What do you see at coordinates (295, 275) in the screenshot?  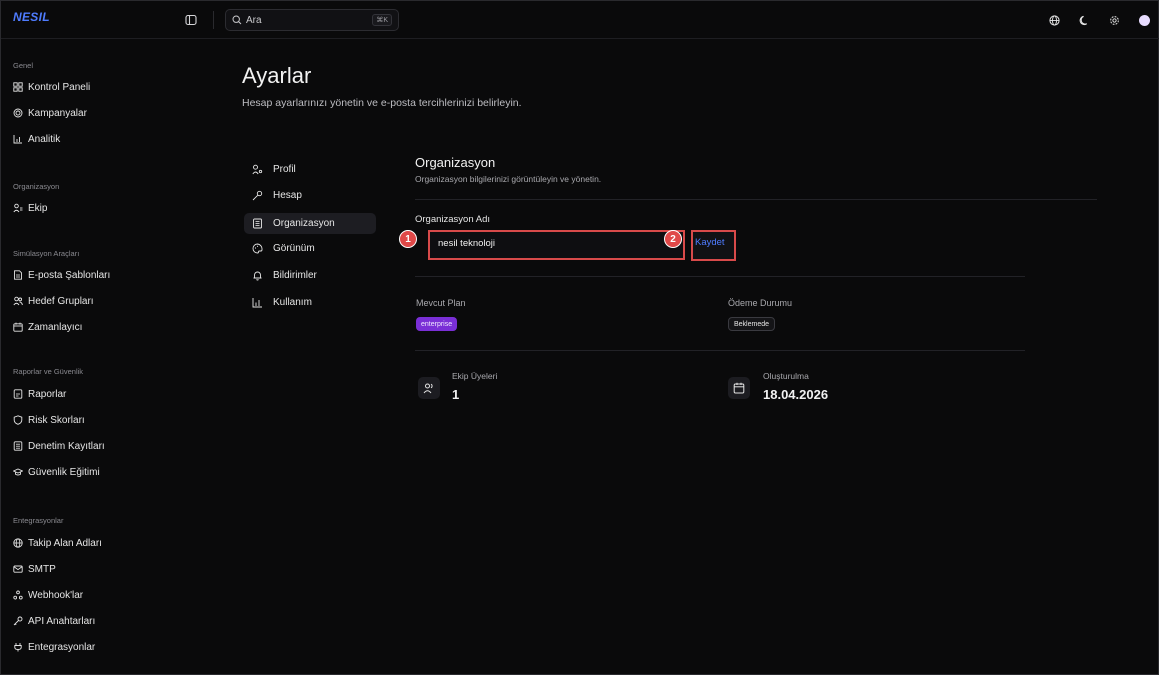 I see `settings-tab-label: Bildirimler` at bounding box center [295, 275].